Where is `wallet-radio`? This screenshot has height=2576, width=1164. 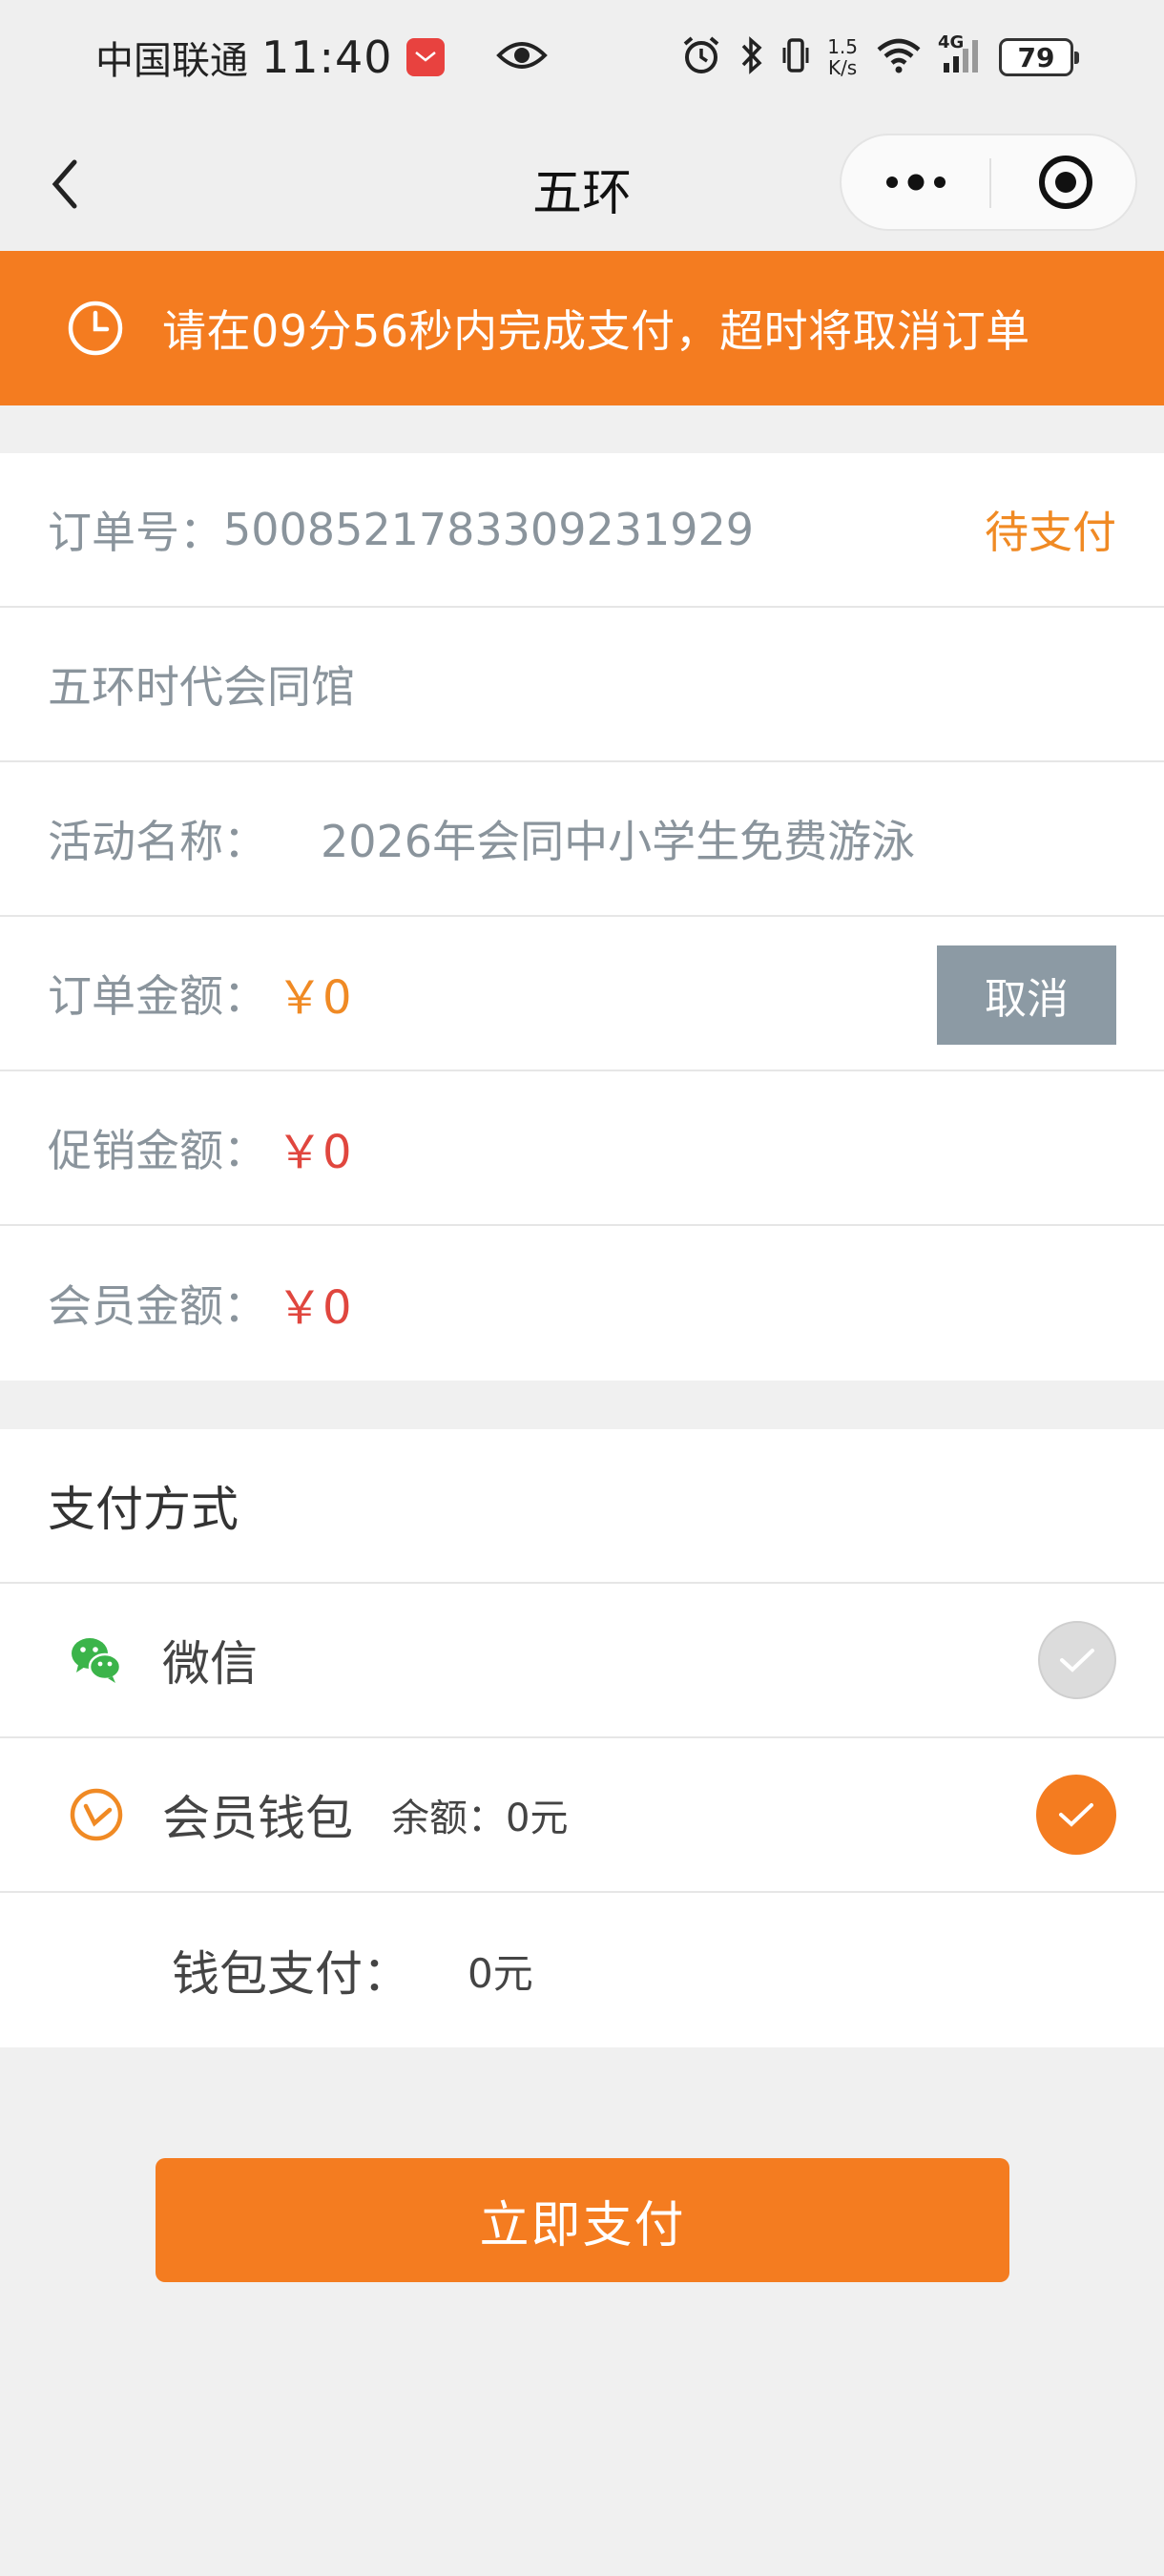
wallet-radio is located at coordinates (1076, 1815).